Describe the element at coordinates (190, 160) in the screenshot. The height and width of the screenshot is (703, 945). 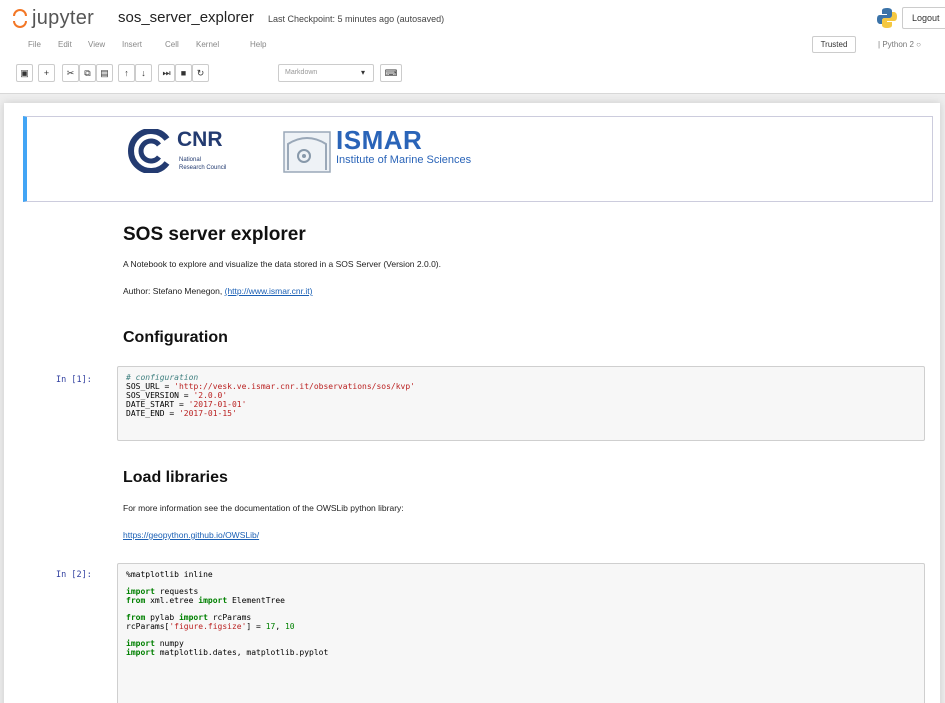
I see `cnr-subtitle-1: National` at that location.